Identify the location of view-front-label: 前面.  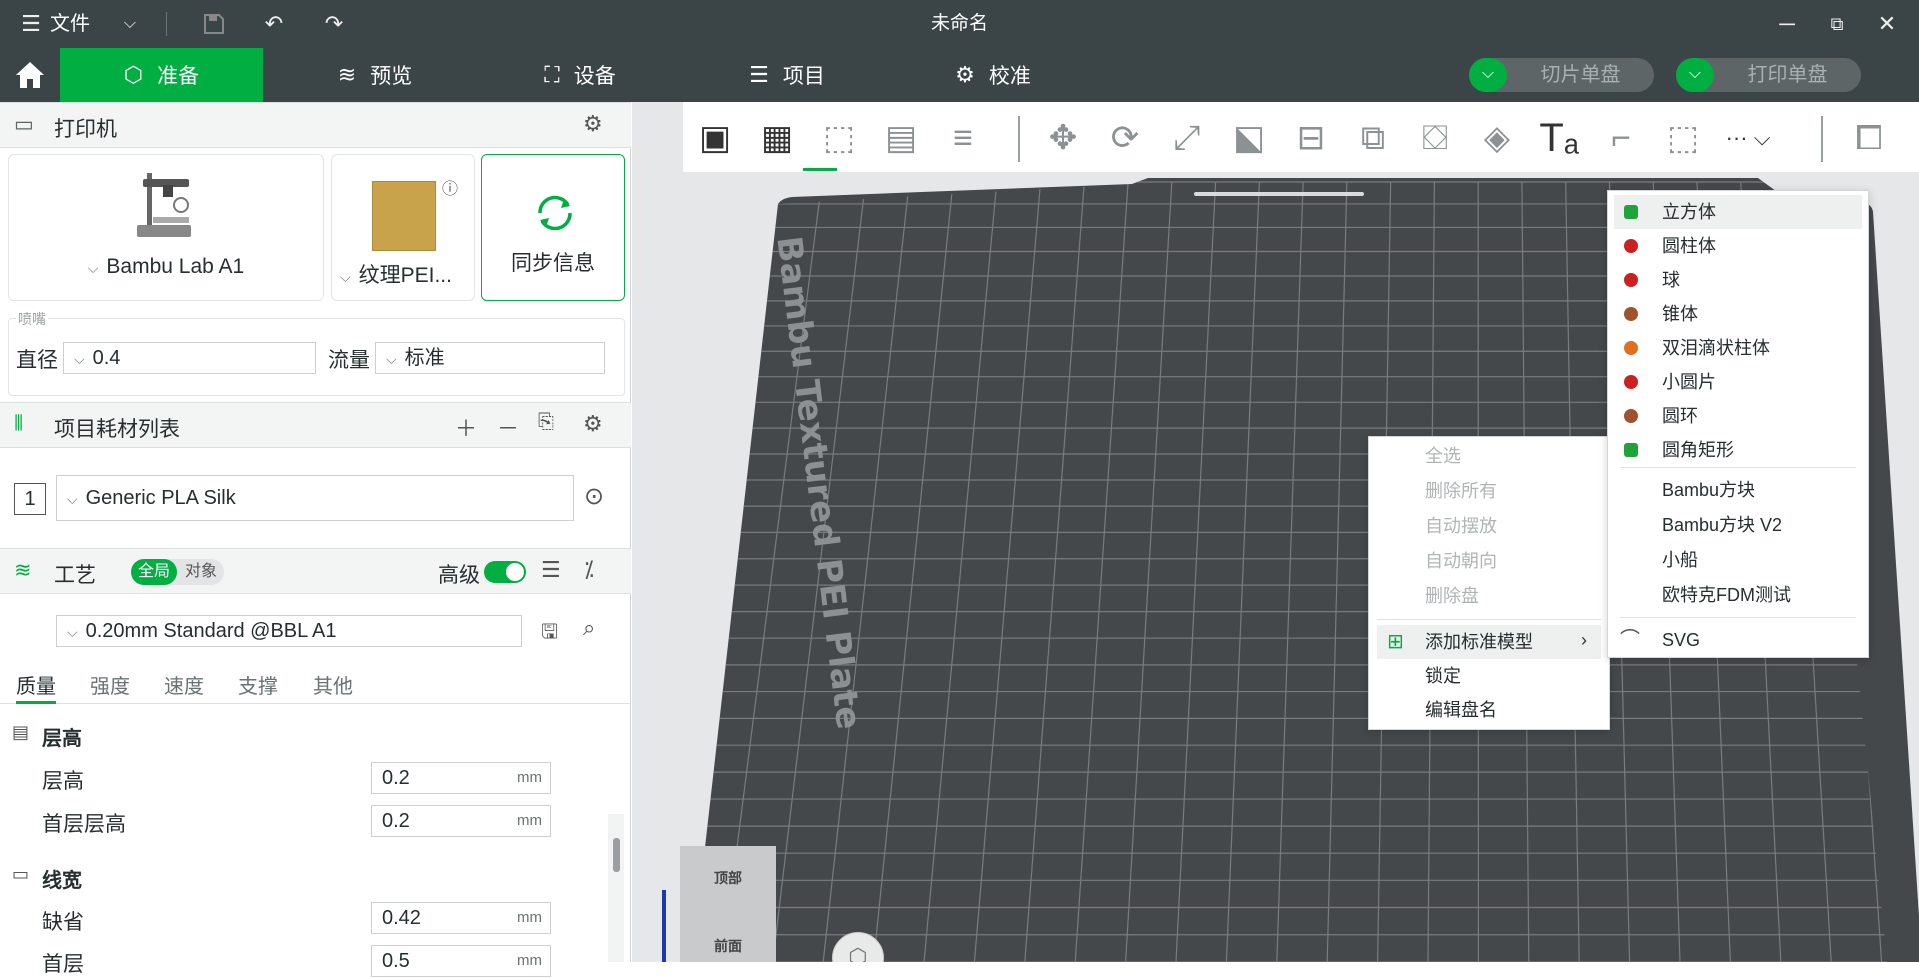
(728, 946).